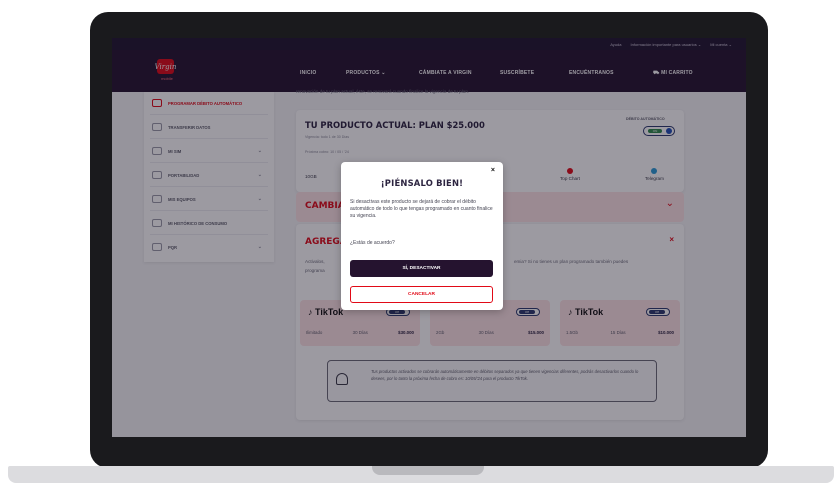  I want to click on cancel-button: CANCELAR, so click(421, 294).